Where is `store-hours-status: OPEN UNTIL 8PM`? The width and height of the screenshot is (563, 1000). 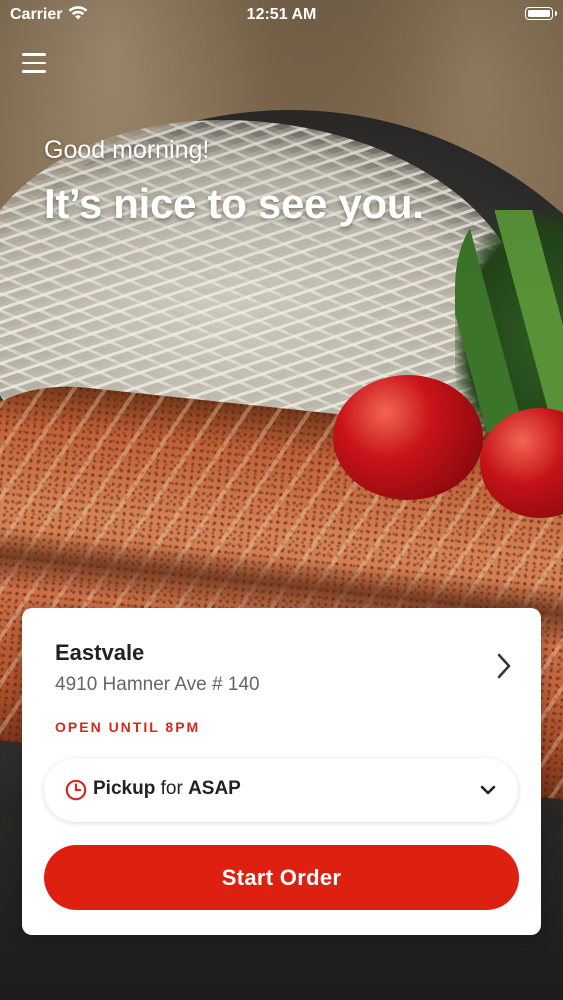
store-hours-status: OPEN UNTIL 8PM is located at coordinates (128, 727).